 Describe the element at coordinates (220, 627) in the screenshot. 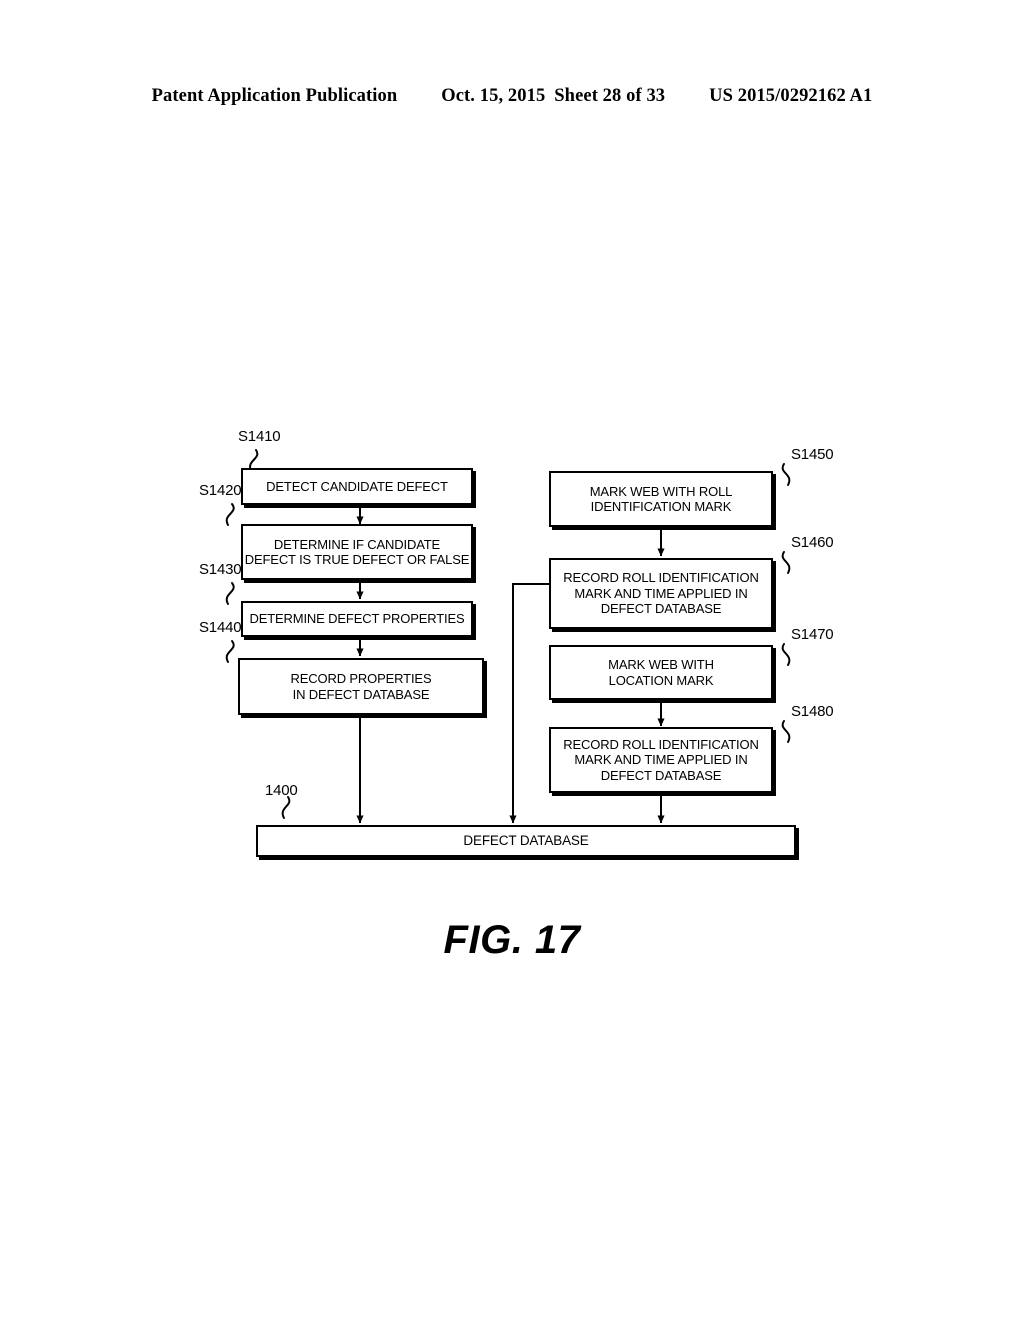

I see `ref-label-s1440: S1440` at that location.